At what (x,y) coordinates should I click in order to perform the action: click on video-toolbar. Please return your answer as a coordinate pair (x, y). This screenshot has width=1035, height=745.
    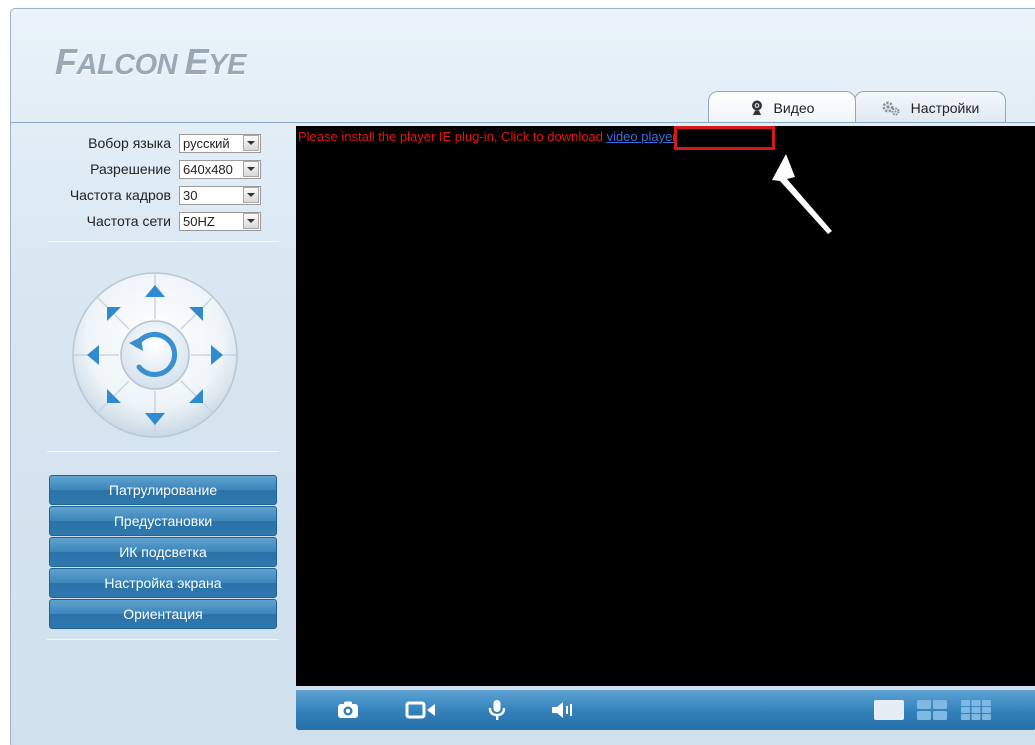
    Looking at the image, I should click on (665, 710).